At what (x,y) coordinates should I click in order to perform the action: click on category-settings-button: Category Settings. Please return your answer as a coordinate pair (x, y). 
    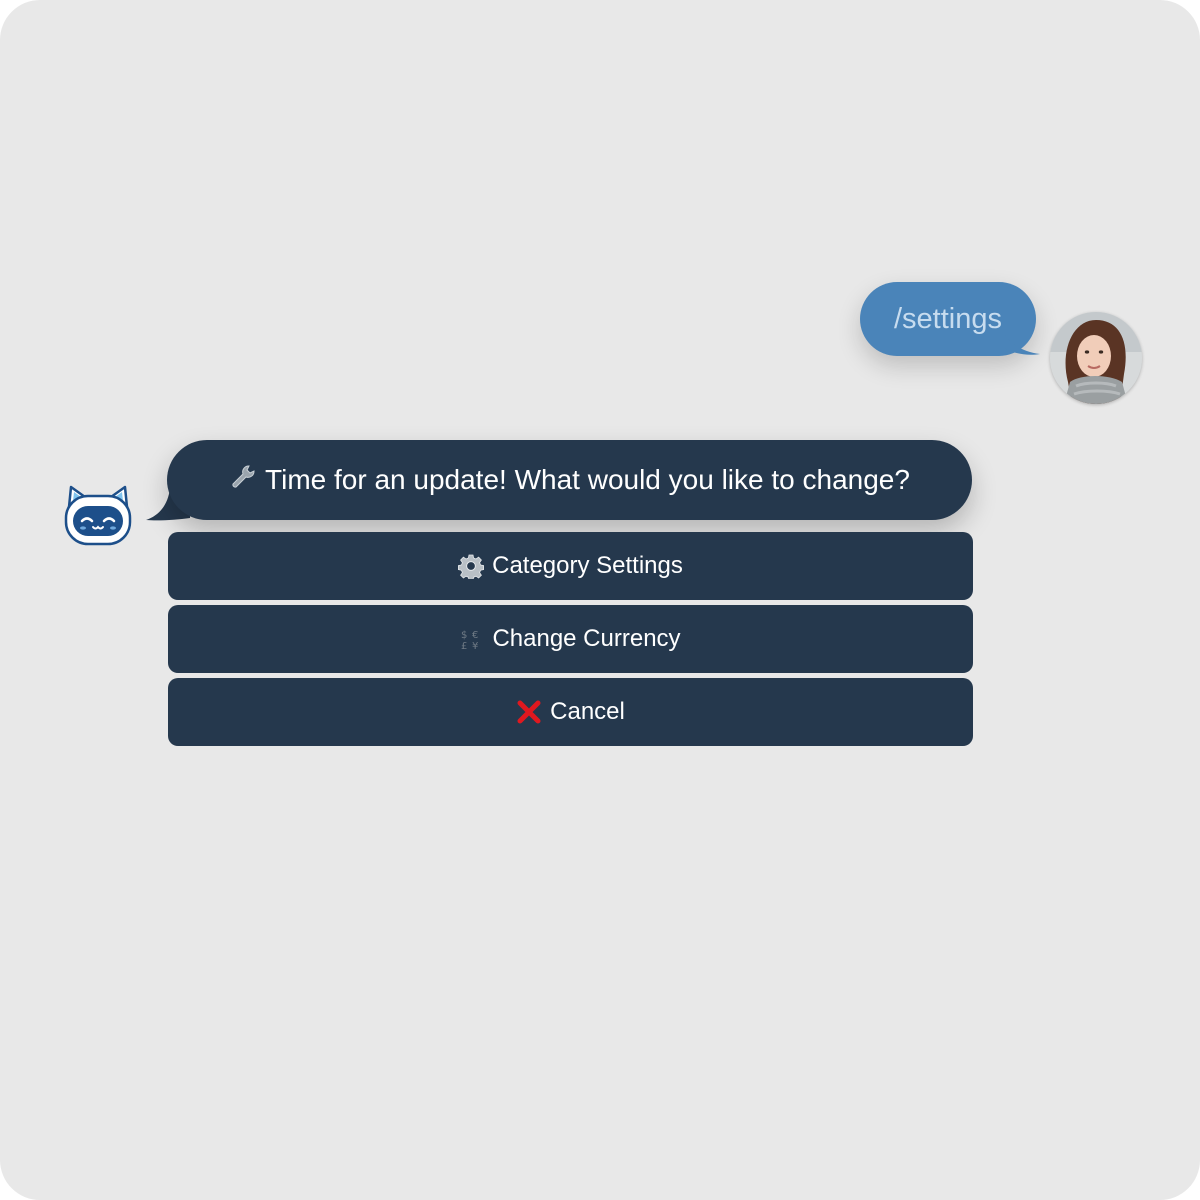
    Looking at the image, I should click on (570, 566).